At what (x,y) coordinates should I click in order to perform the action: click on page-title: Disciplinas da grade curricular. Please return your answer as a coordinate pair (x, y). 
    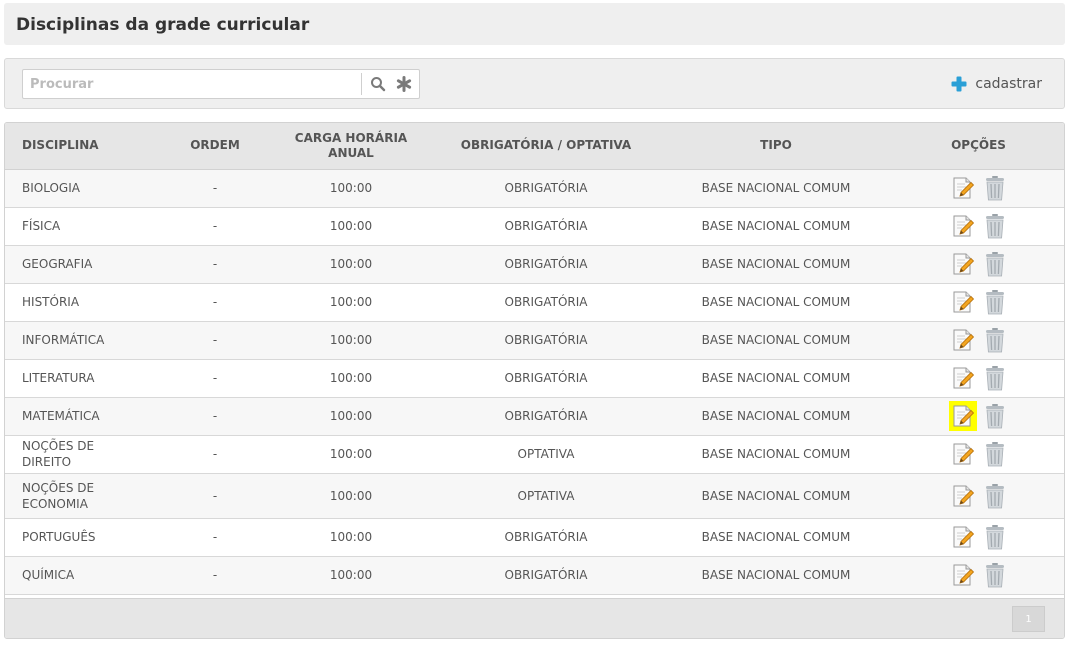
    Looking at the image, I should click on (163, 25).